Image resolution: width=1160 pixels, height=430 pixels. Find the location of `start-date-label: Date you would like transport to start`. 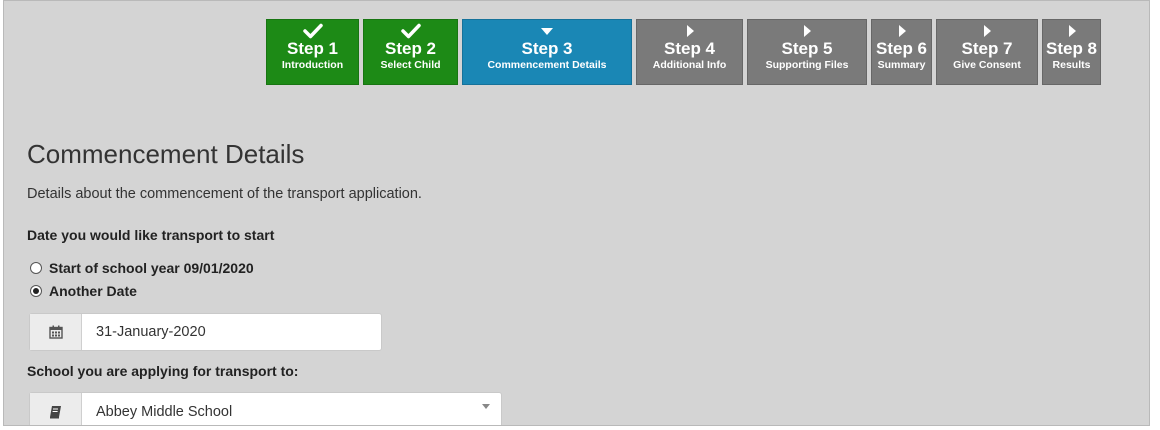

start-date-label: Date you would like transport to start is located at coordinates (151, 235).